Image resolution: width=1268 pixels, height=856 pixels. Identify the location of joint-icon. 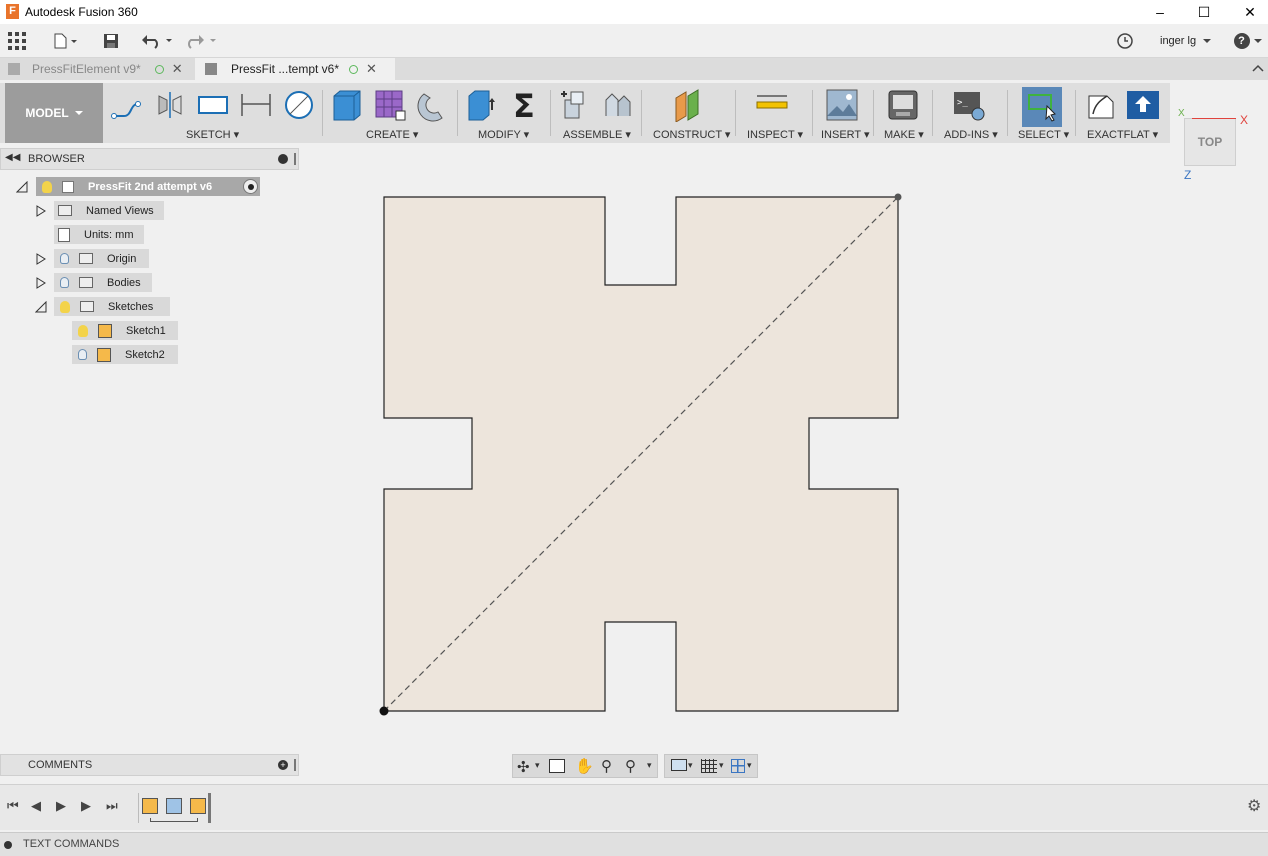
(617, 105).